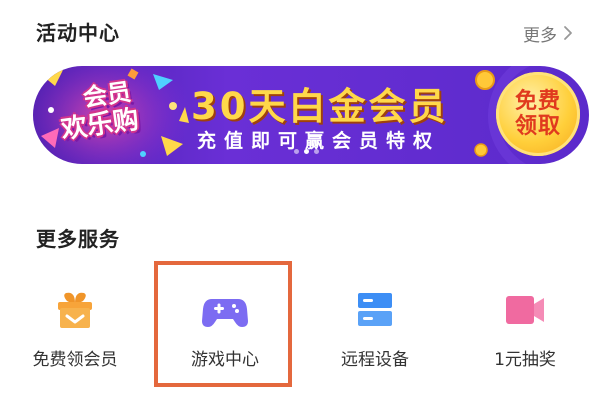 Image resolution: width=600 pixels, height=400 pixels. I want to click on more-link: 更多, so click(549, 33).